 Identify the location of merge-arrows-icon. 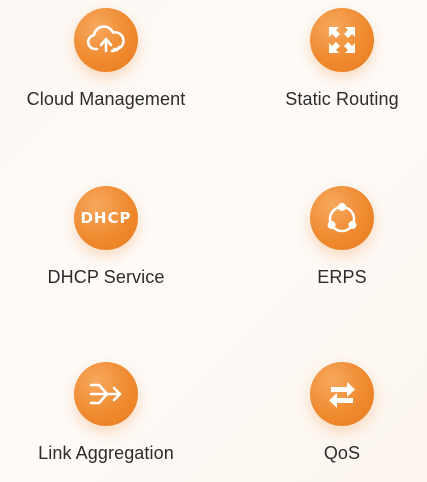
(106, 394).